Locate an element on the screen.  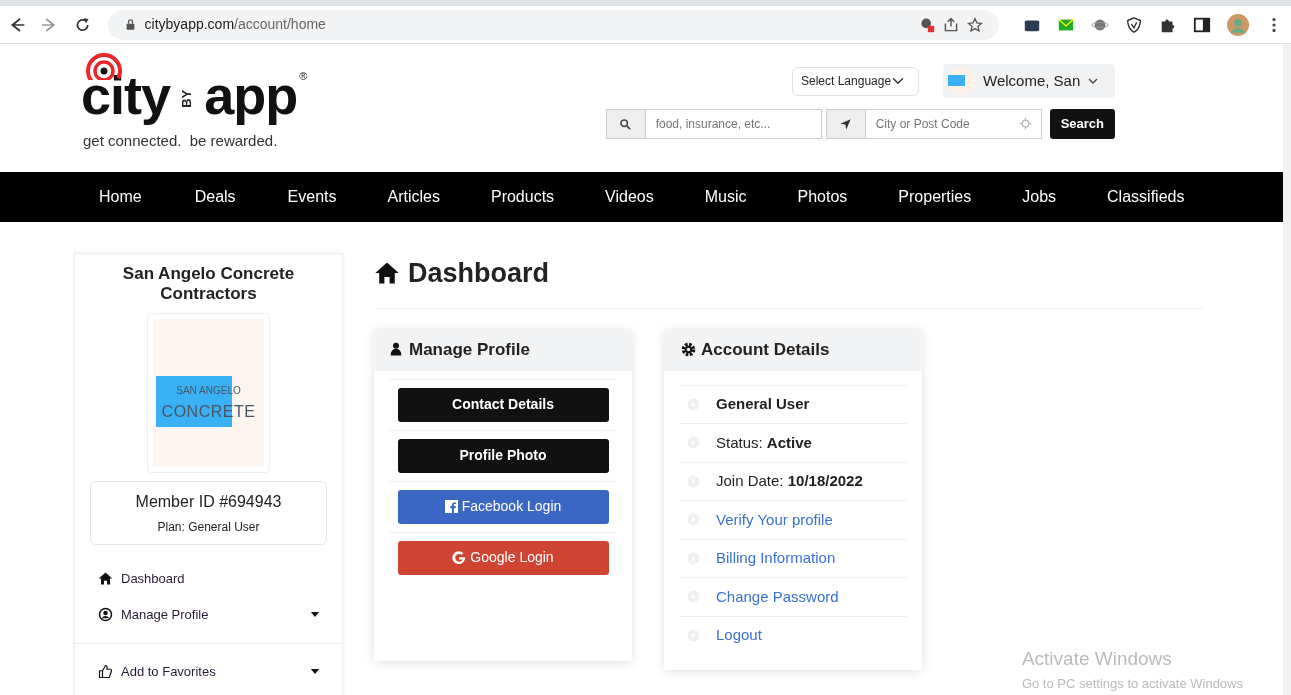
address-bar: citybyapp.com/account/home is located at coordinates (553, 24).